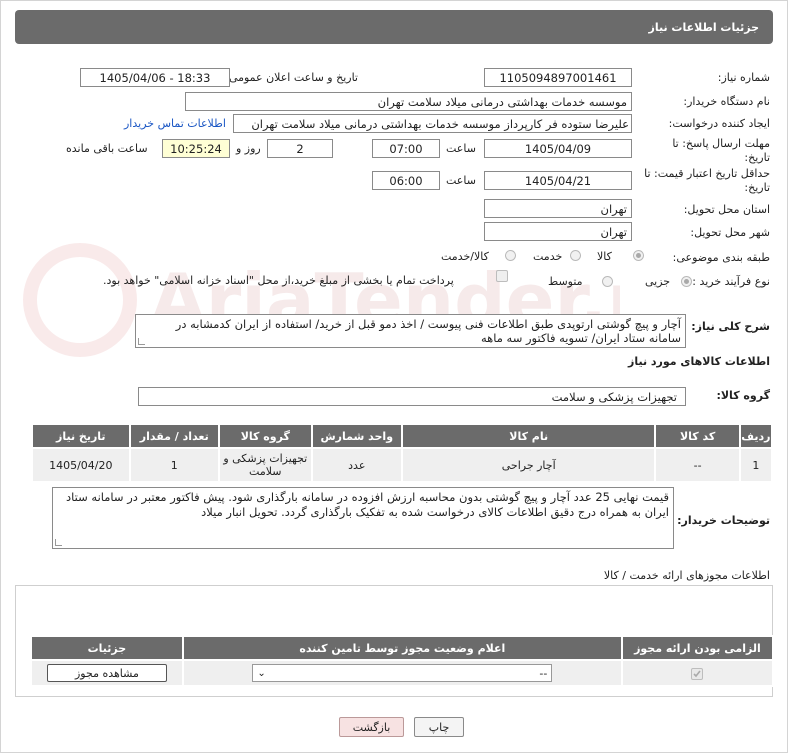 The image size is (788, 753). Describe the element at coordinates (439, 727) in the screenshot. I see `print-button: چاپ` at that location.